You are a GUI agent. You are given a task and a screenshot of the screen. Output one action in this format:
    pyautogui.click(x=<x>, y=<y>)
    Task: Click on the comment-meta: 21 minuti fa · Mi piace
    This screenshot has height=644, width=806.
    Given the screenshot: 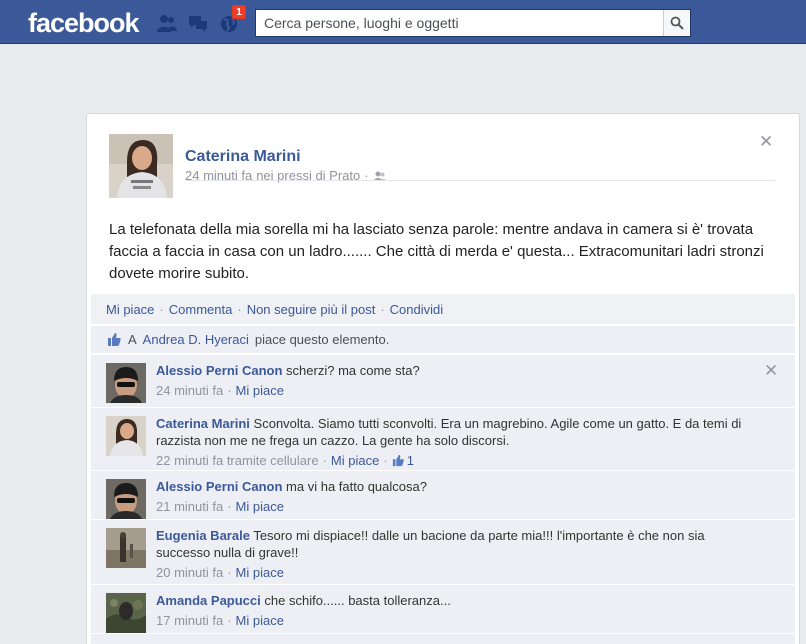 What is the action you would take?
    pyautogui.click(x=456, y=506)
    